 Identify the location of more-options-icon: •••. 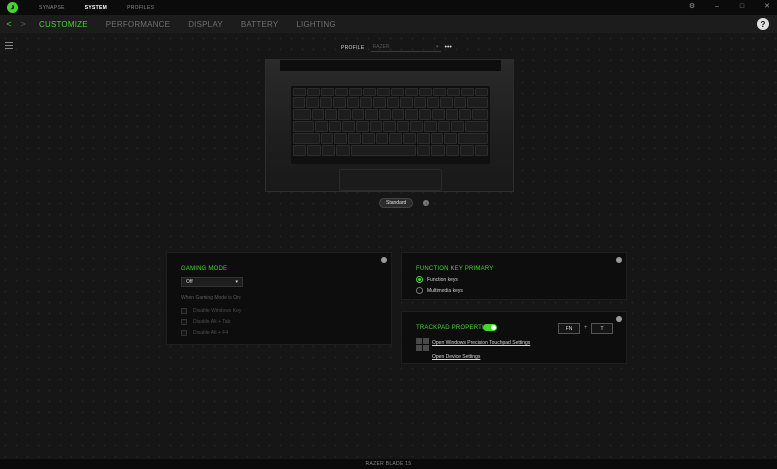
(448, 47).